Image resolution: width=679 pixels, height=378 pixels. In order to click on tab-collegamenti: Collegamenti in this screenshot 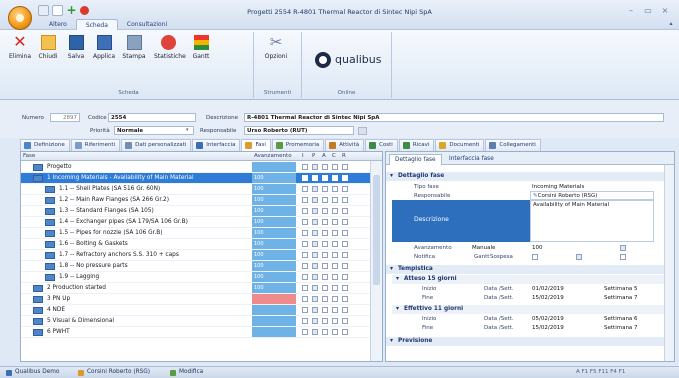, I will do `click(513, 145)`.